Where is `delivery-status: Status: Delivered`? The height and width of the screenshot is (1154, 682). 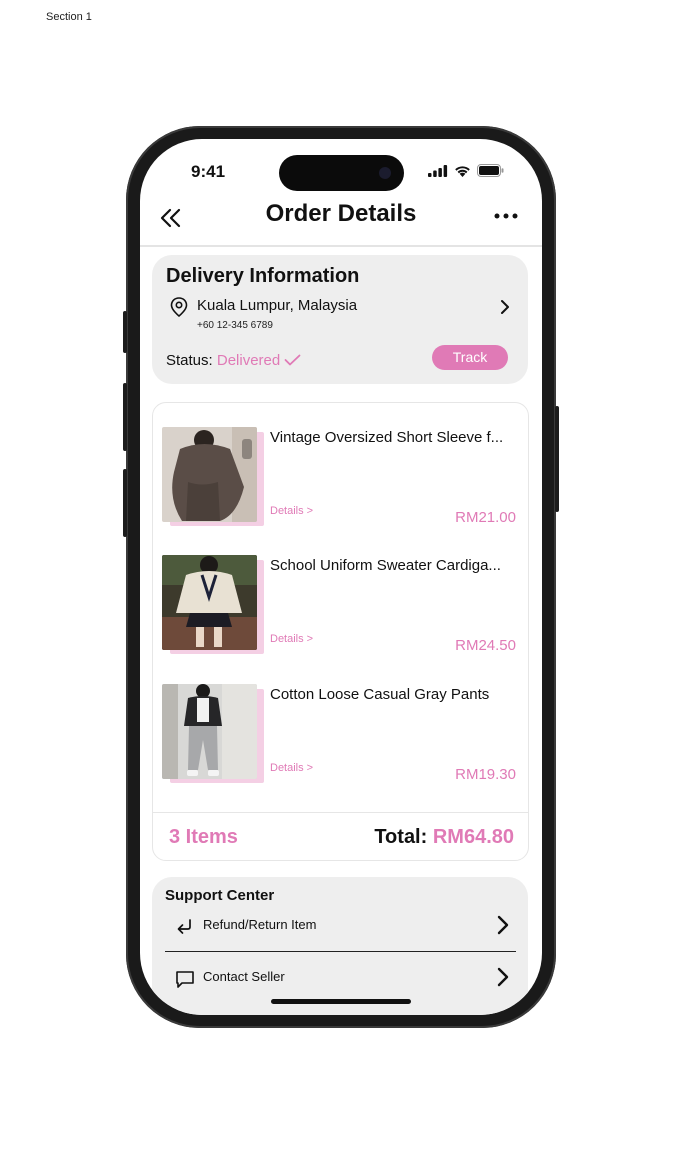
delivery-status: Status: Delivered is located at coordinates (233, 360).